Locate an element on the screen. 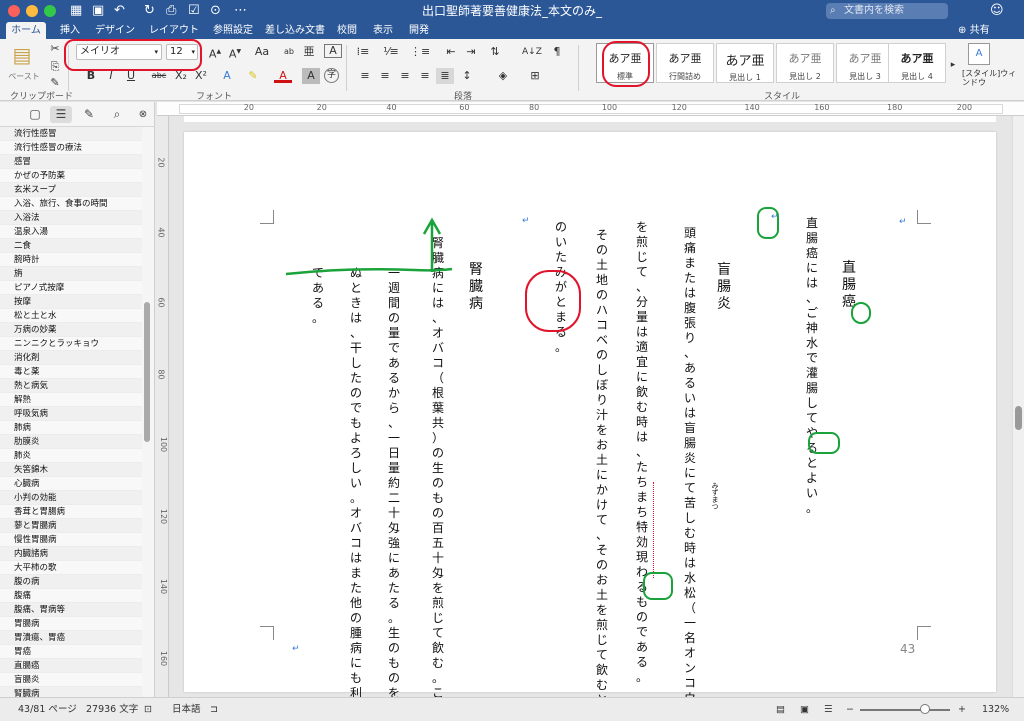 The width and height of the screenshot is (1024, 721). character-border-icon: A is located at coordinates (333, 51).